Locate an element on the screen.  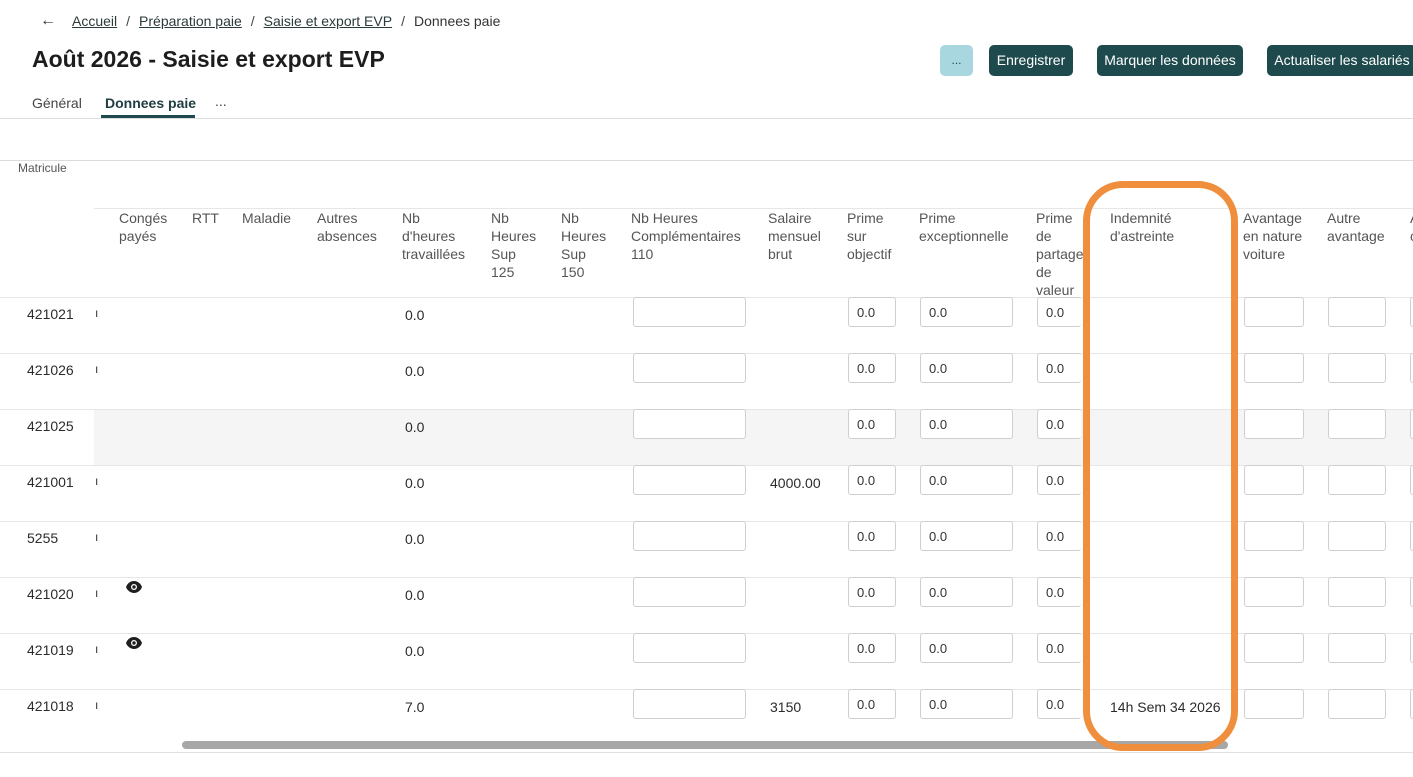
column-header-line: Prime is located at coordinates (937, 218).